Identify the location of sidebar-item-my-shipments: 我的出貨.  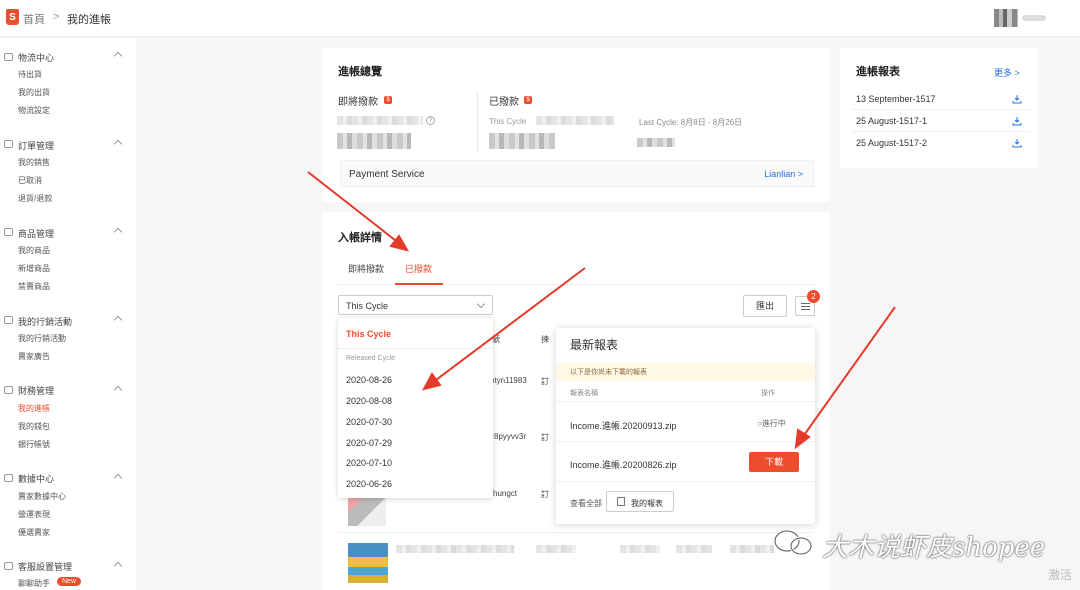
(34, 92).